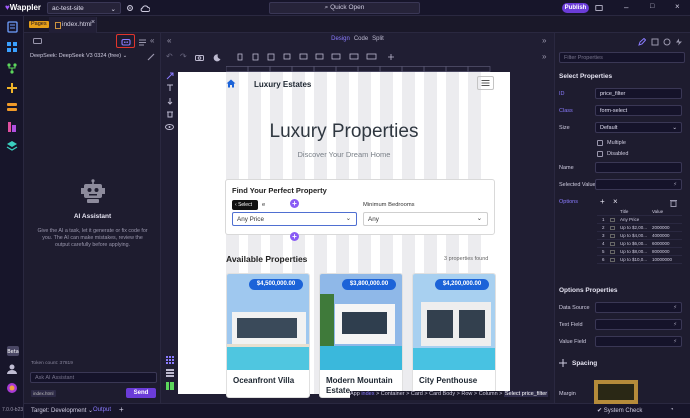  Describe the element at coordinates (639, 236) in the screenshot. I see `option-row: 3 Up to $4,00... 4000000` at that location.